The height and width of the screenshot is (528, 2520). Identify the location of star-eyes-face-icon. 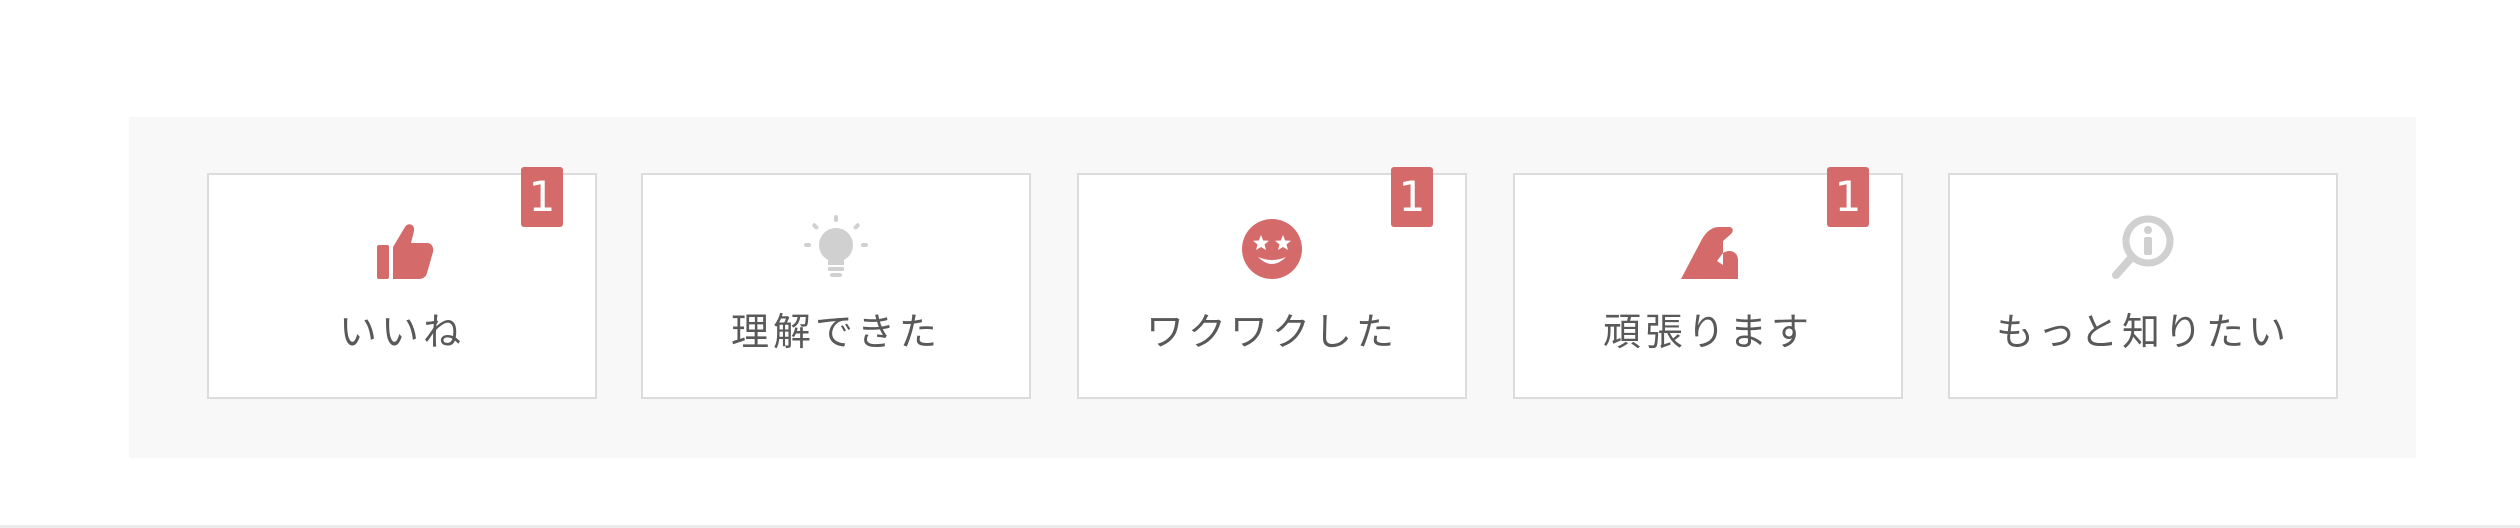
(1272, 250).